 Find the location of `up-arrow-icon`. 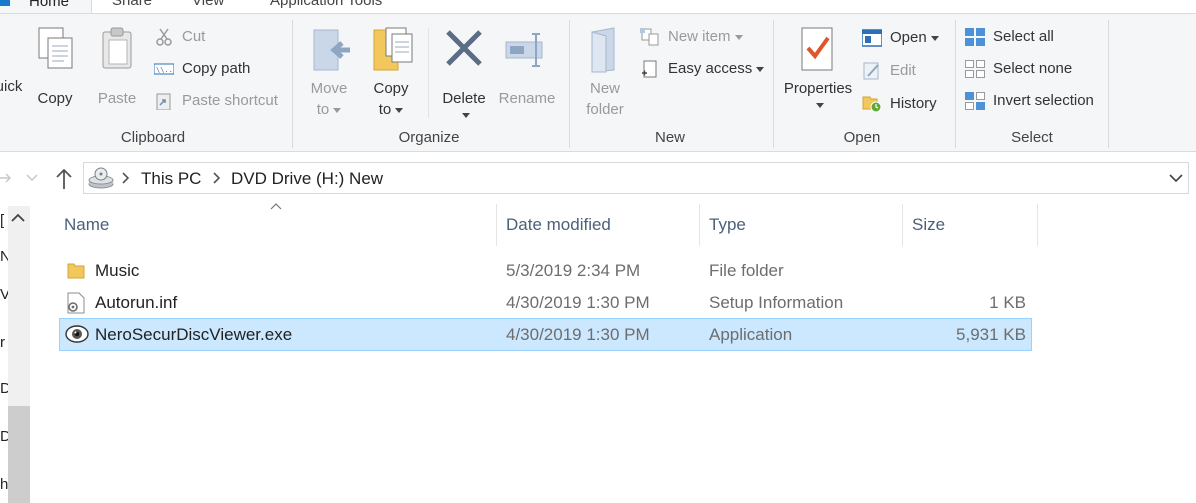

up-arrow-icon is located at coordinates (64, 179).